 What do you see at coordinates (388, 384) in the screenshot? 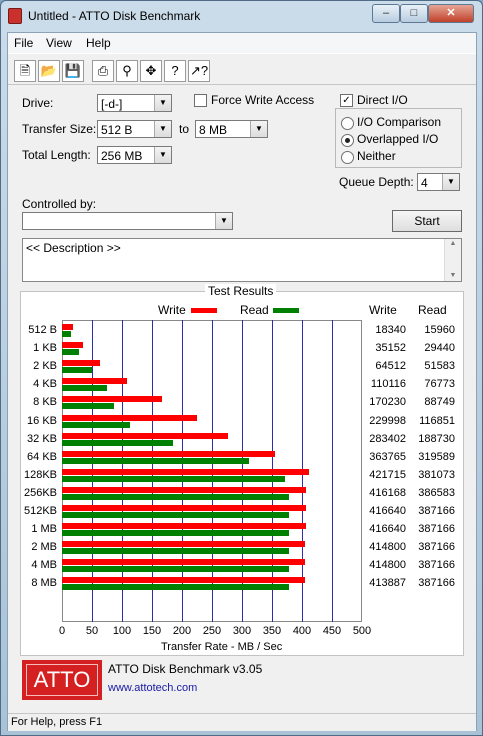
I see `write-value: 110116` at bounding box center [388, 384].